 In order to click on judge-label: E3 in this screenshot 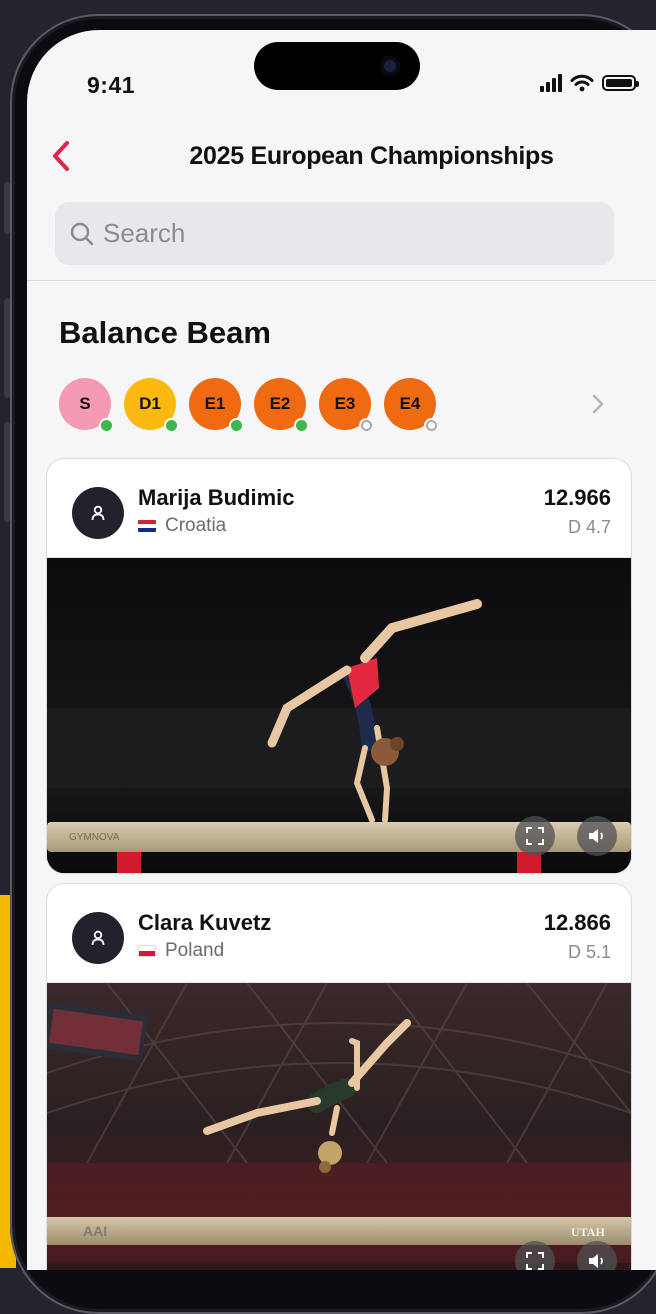, I will do `click(345, 403)`.